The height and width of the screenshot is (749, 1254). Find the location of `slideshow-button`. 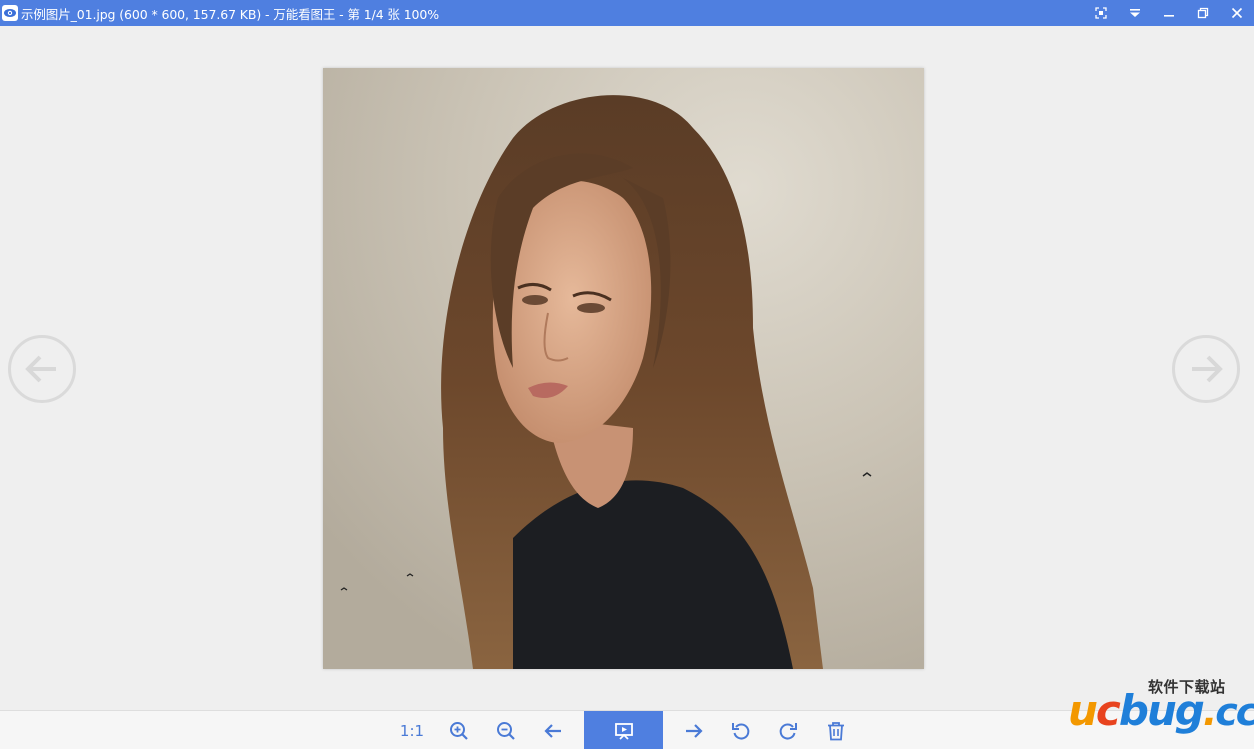

slideshow-button is located at coordinates (623, 730).